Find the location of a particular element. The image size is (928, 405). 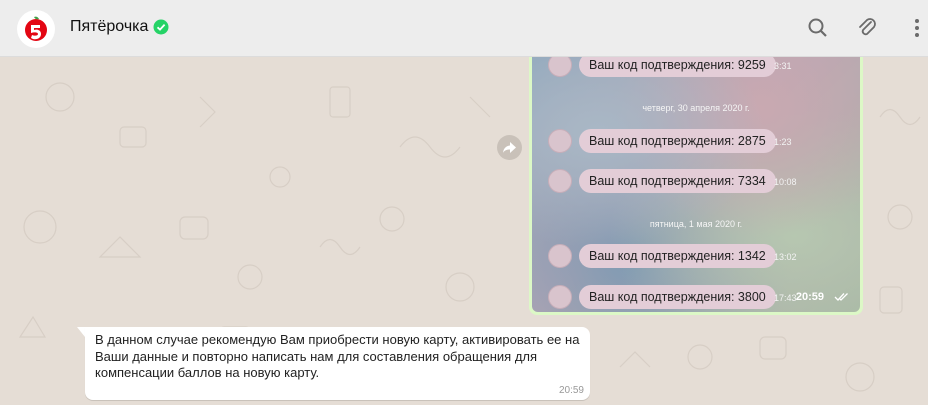

code-message: Ваш код подтверждения: 7334 is located at coordinates (677, 181).